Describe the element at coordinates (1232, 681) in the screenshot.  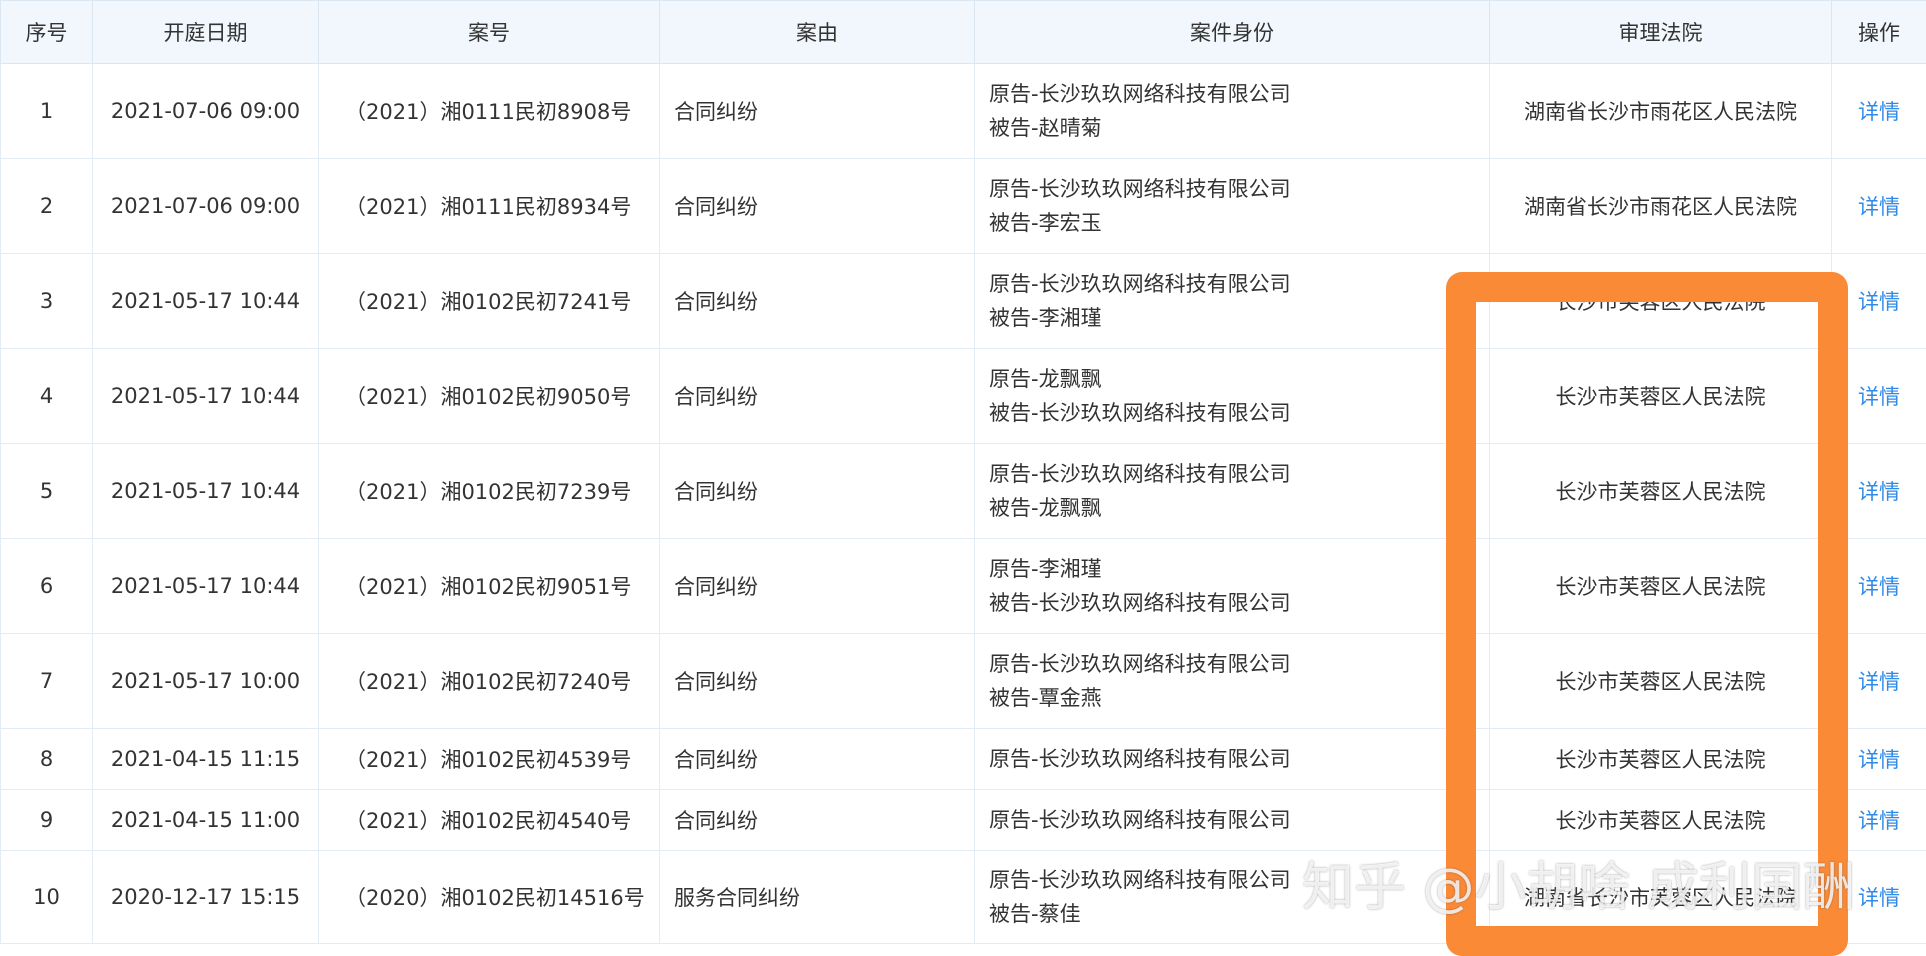
I see `cell-case-identity: 原告-长沙玖玖网络科技有限公司被告-覃金燕` at that location.